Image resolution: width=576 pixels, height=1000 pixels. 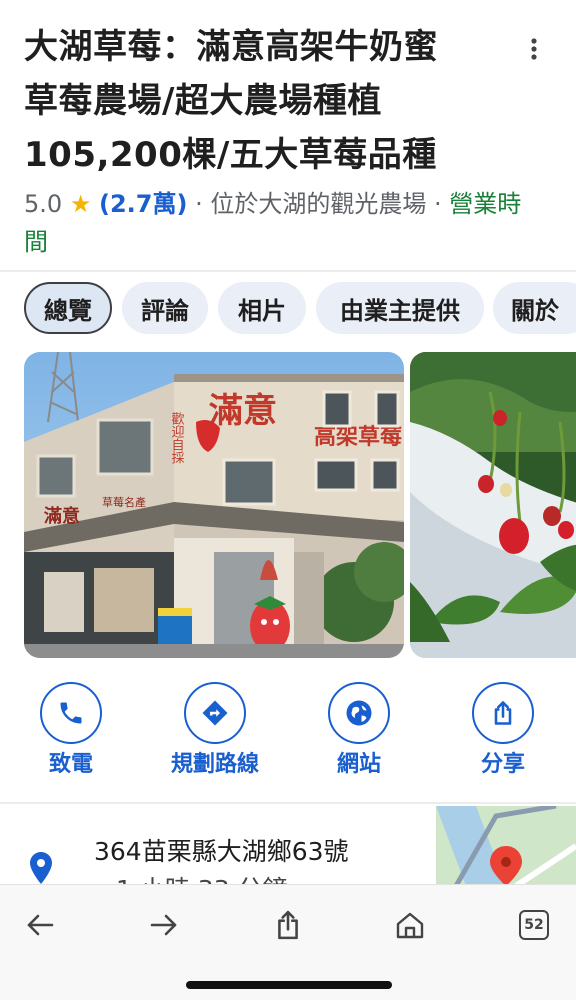 I want to click on home-indicator, so click(x=289, y=985).